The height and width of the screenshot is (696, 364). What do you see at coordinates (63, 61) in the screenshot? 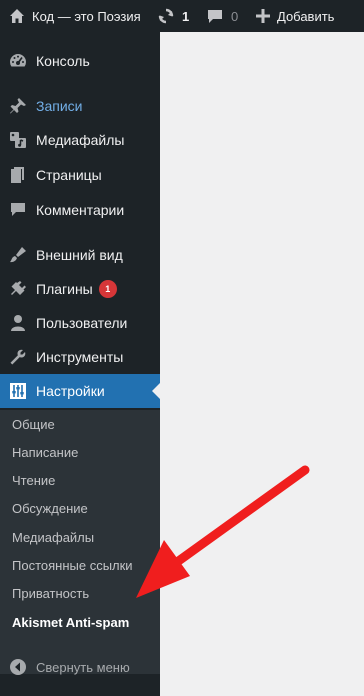
I see `menu-label: Консоль` at bounding box center [63, 61].